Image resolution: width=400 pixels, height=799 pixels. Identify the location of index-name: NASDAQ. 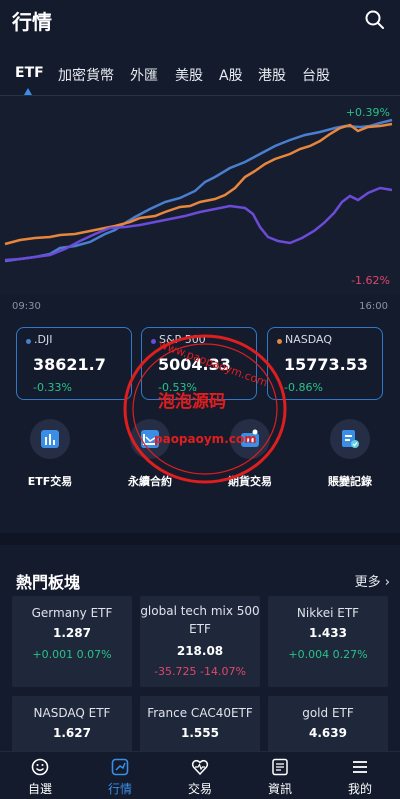
(309, 339).